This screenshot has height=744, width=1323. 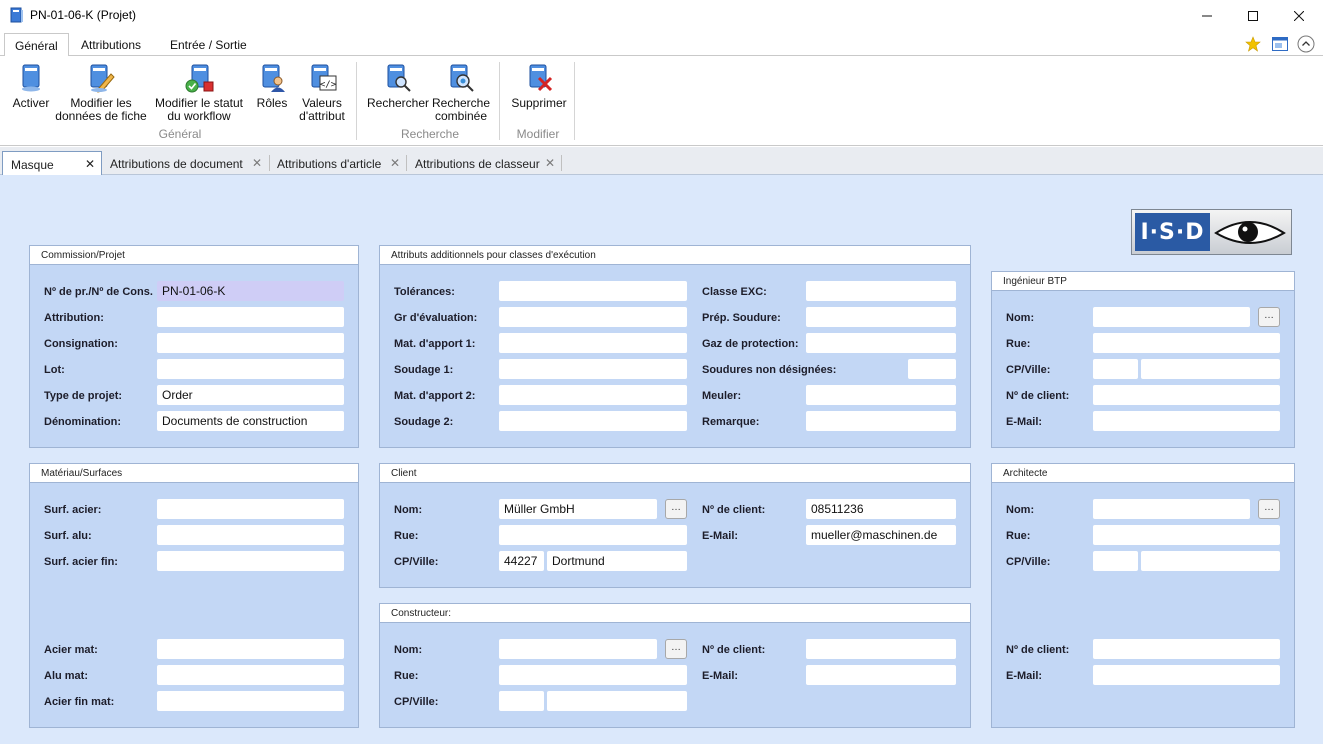 I want to click on field-architect-street, so click(x=1186, y=535).